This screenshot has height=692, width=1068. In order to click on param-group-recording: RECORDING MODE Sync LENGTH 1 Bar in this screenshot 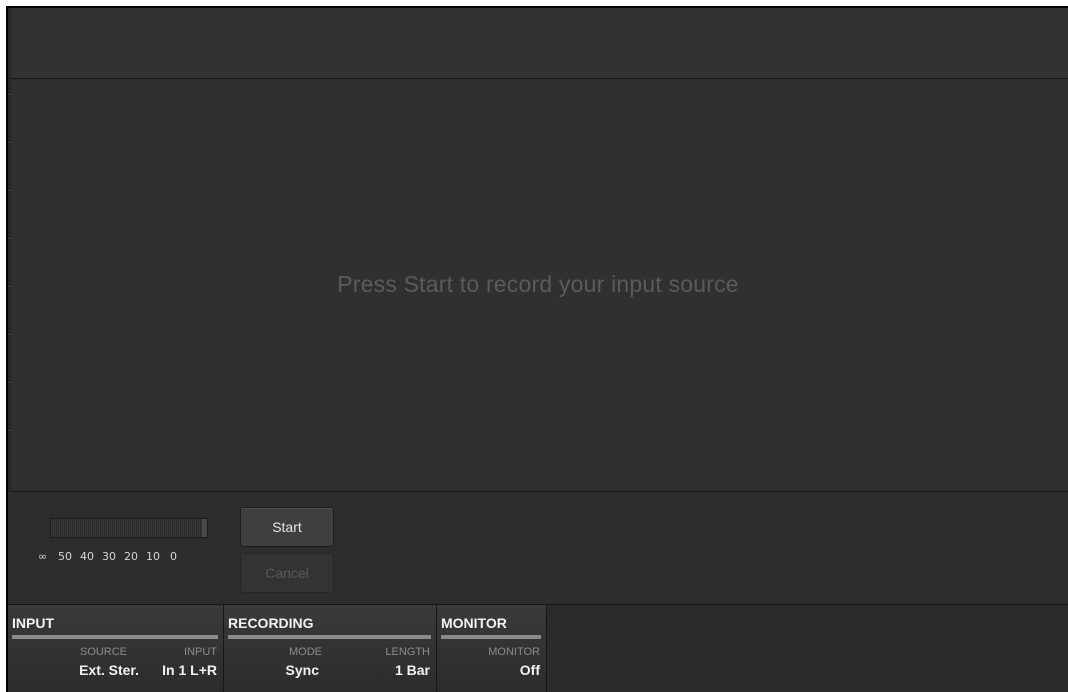, I will do `click(330, 648)`.